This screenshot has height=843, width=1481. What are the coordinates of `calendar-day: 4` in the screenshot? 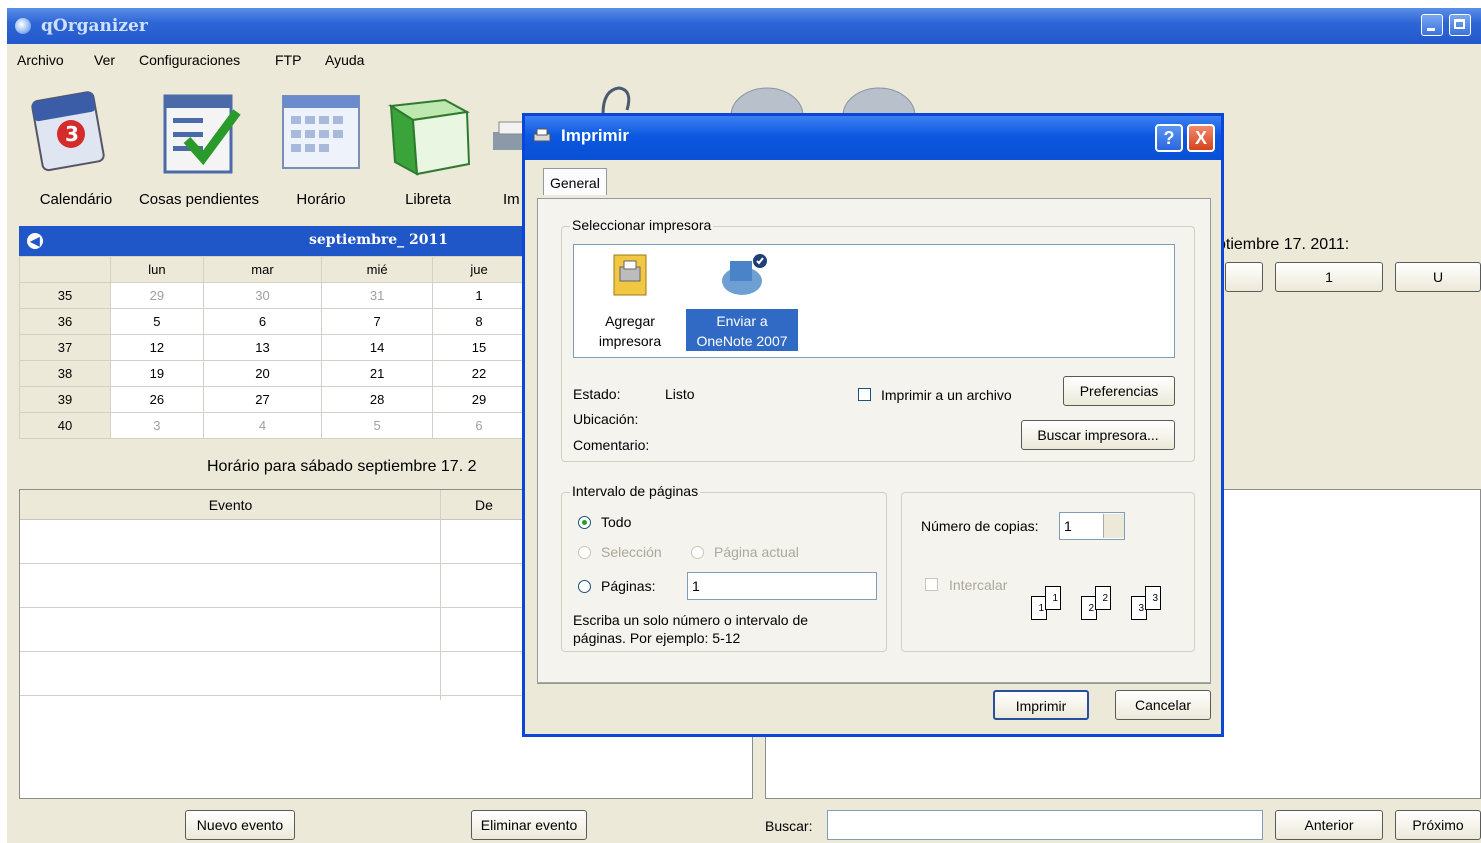 It's located at (262, 425).